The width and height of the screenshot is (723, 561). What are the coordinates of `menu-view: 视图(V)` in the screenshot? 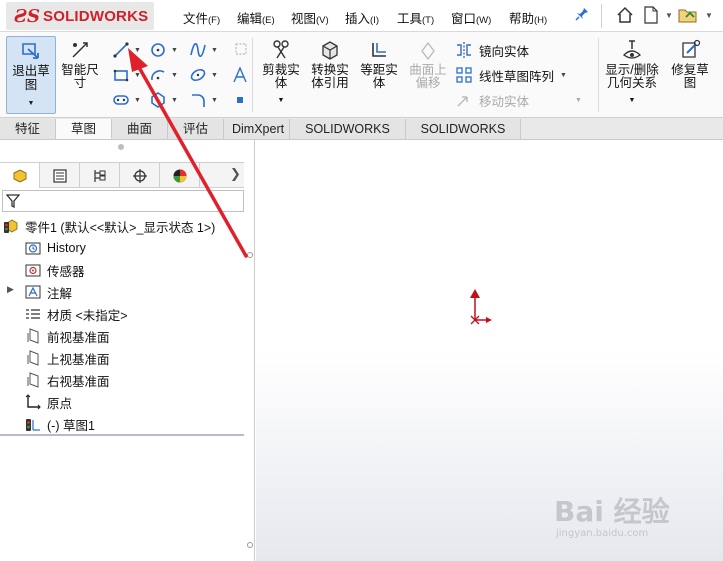 It's located at (310, 17).